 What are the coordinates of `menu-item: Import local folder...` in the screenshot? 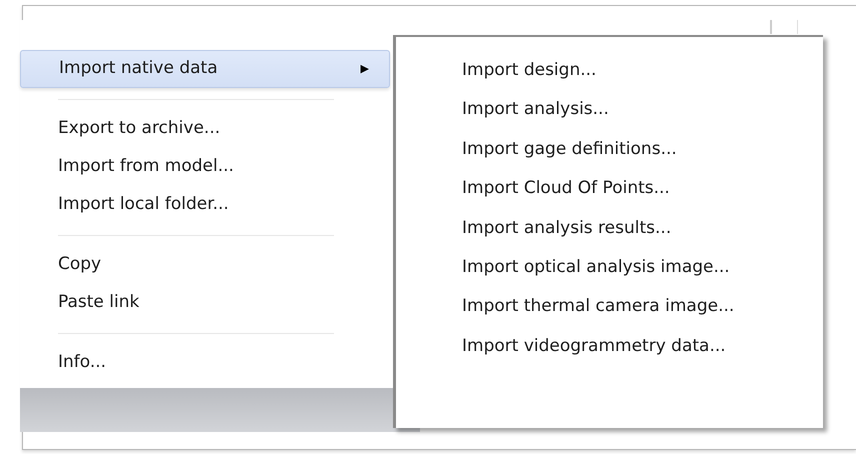 It's located at (207, 205).